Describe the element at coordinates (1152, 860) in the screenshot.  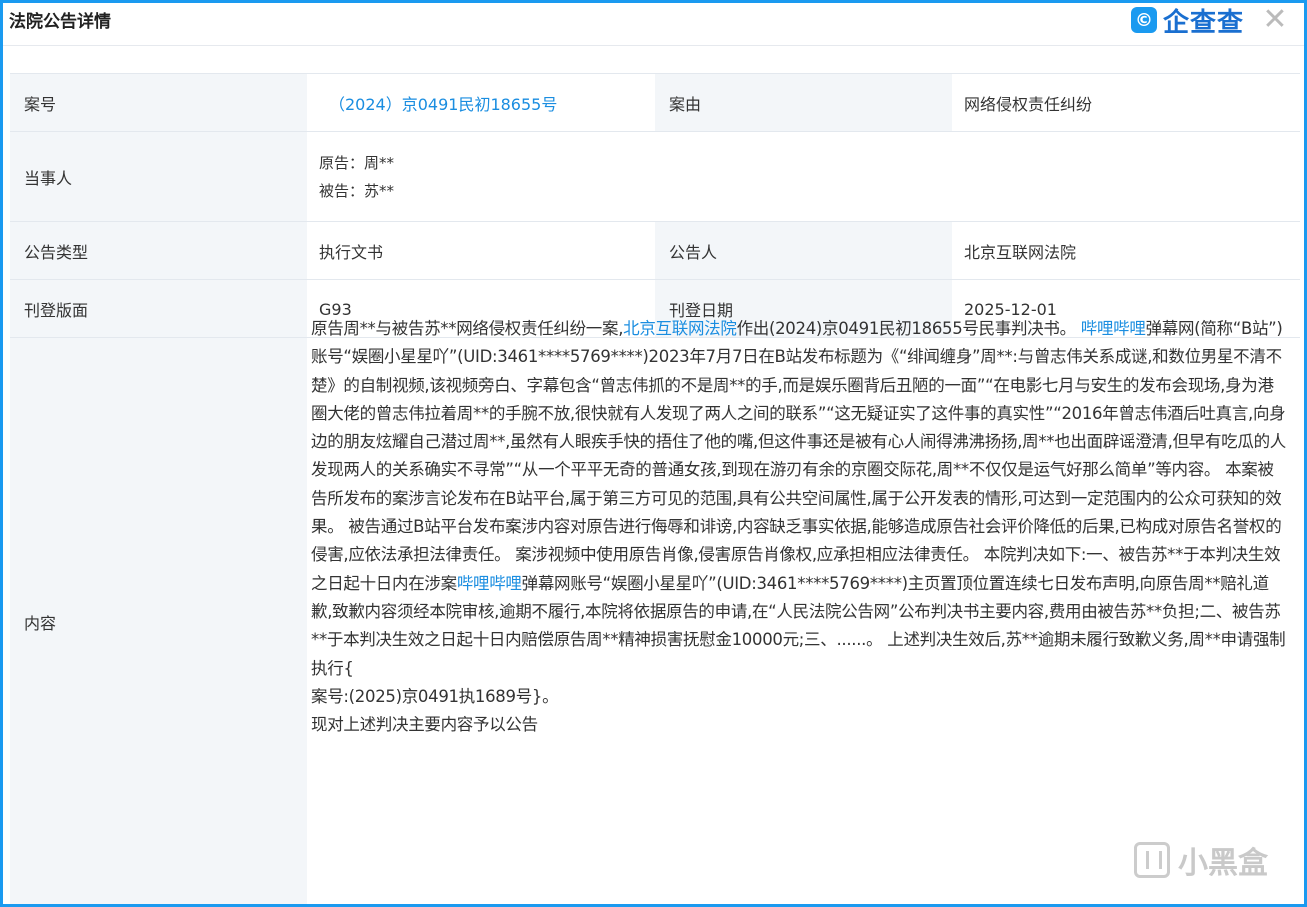
I see `heybox-logo-icon` at that location.